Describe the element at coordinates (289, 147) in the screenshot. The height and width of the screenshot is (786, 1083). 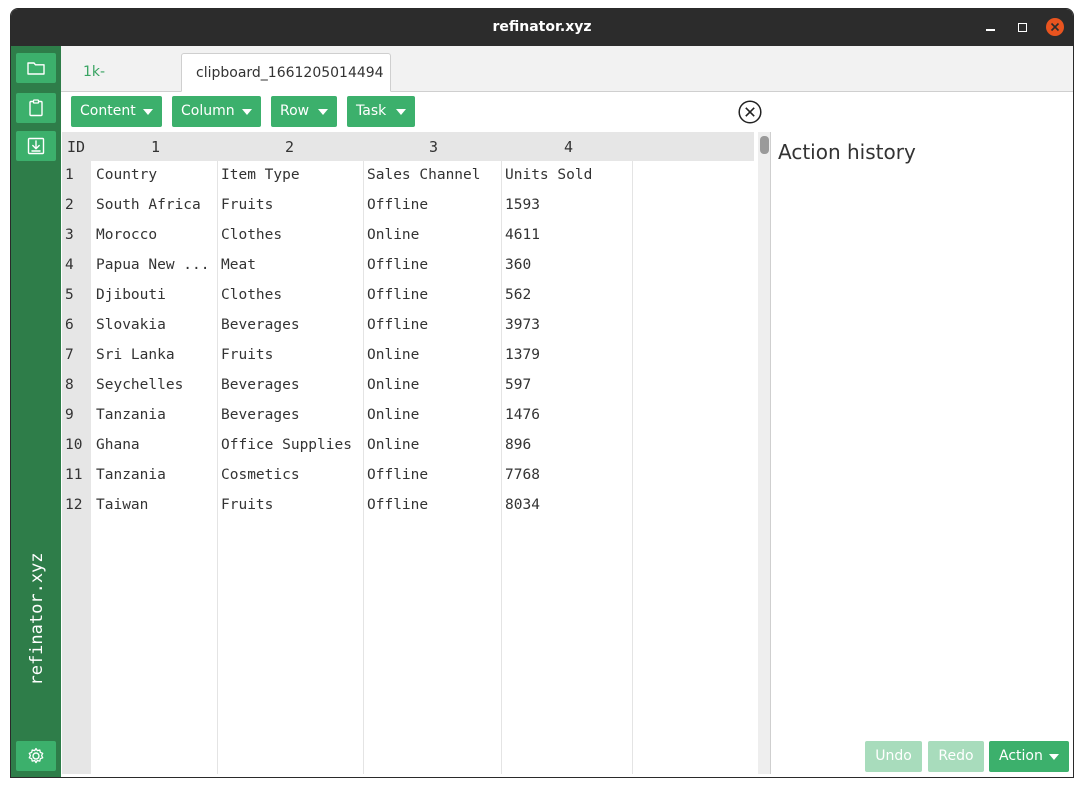
I see `column-header: 2` at that location.